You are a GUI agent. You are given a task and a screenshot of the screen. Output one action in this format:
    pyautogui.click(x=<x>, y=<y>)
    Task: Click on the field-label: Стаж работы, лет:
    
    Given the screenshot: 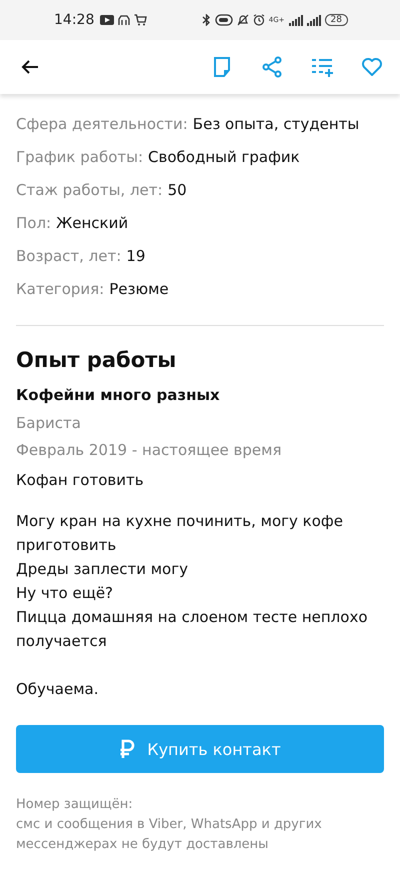 What is the action you would take?
    pyautogui.click(x=89, y=189)
    